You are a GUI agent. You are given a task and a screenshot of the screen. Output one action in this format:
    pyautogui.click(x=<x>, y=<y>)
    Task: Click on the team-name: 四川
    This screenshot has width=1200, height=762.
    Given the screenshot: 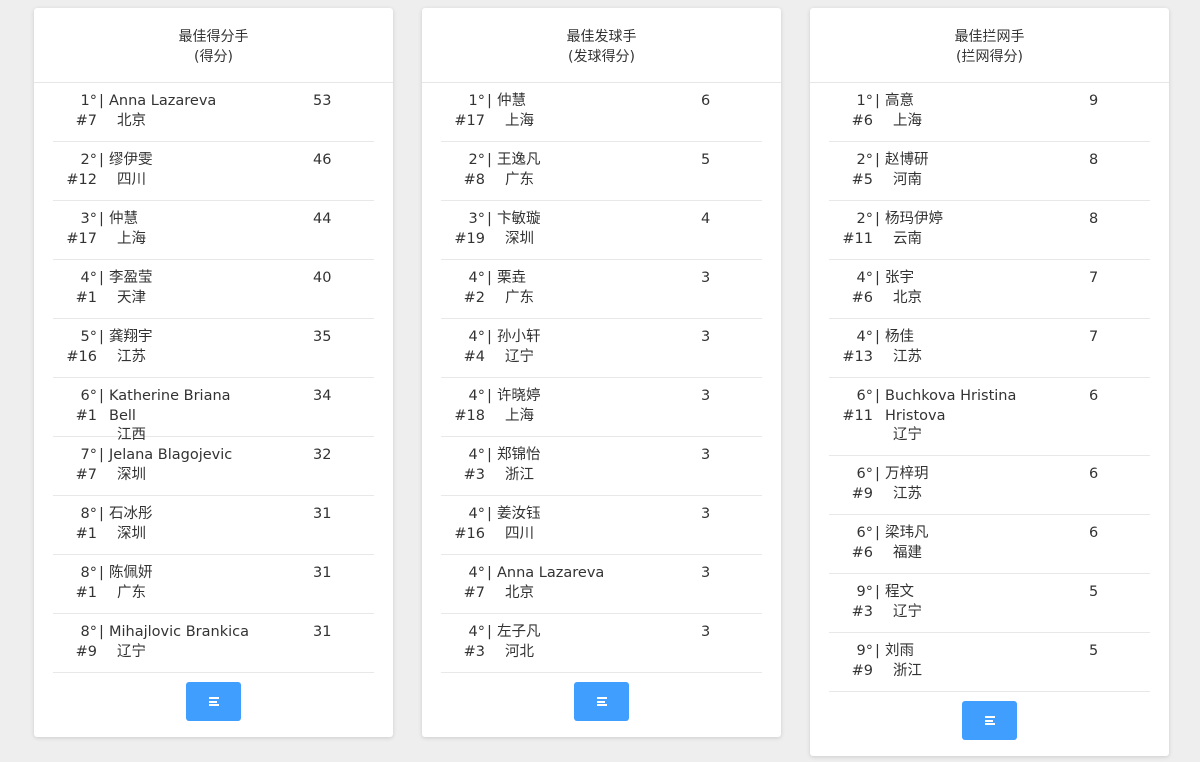 What is the action you would take?
    pyautogui.click(x=131, y=179)
    